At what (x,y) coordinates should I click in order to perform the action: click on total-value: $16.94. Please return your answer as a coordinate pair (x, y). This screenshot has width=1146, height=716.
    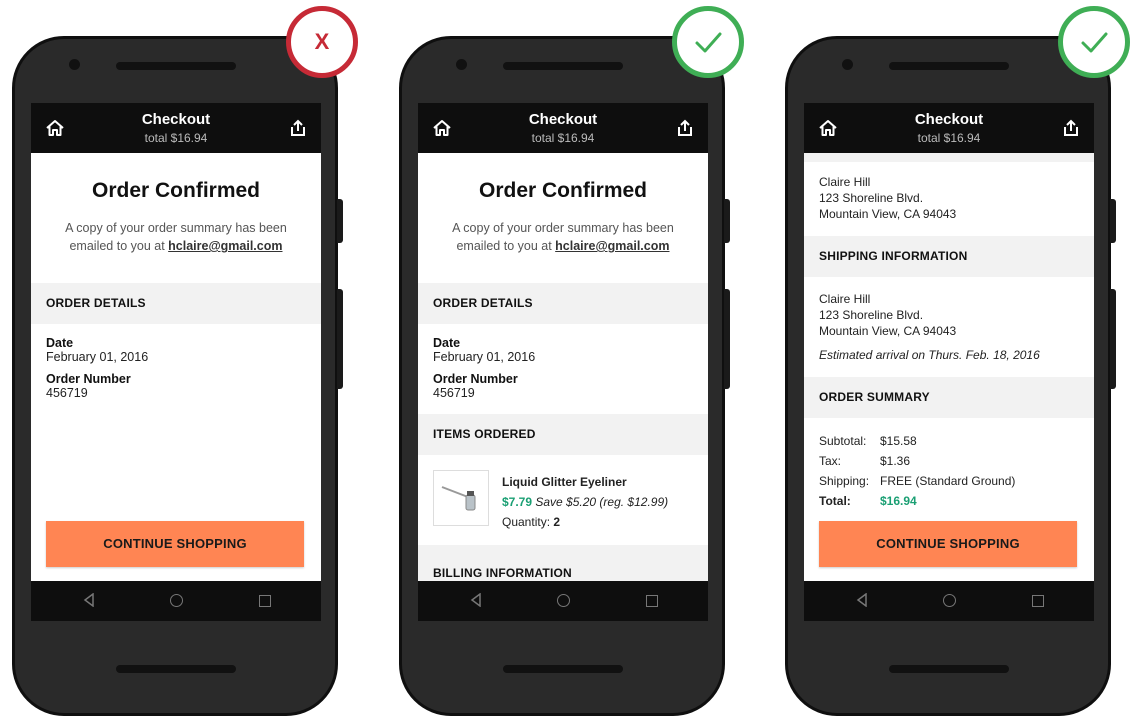
    Looking at the image, I should click on (898, 501).